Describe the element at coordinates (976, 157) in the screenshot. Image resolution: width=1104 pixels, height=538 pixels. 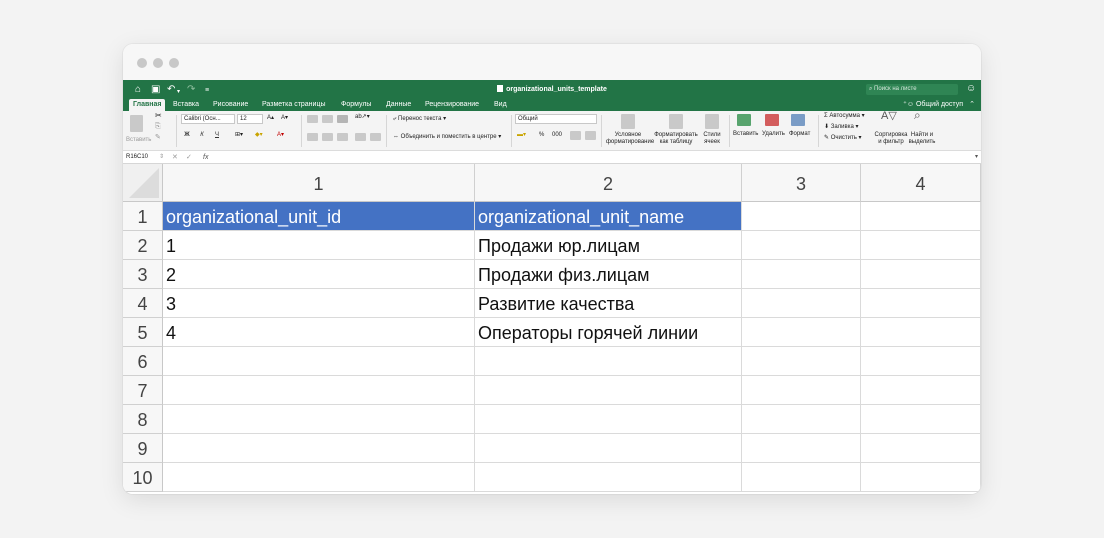
I see `expand-formula-icon: ▾` at that location.